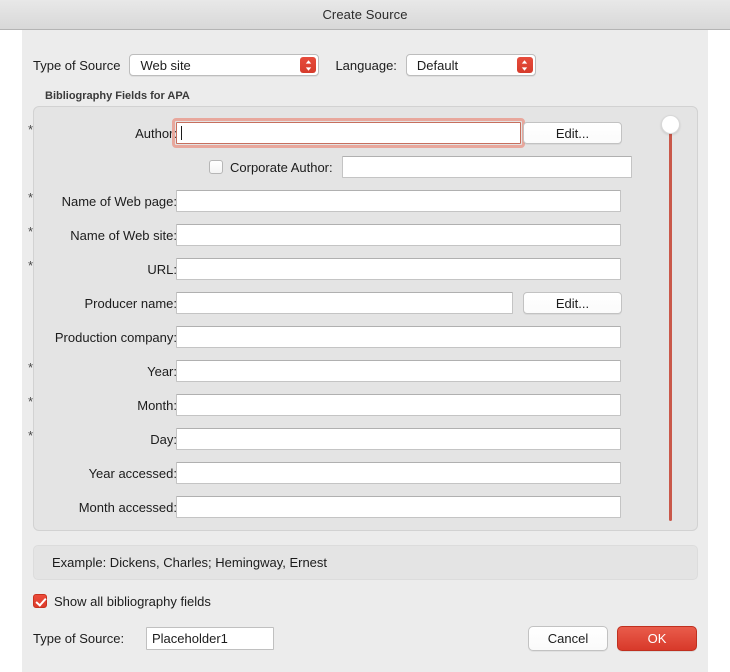 Image resolution: width=730 pixels, height=672 pixels. I want to click on type-of-source-dropdown: Web site, so click(224, 65).